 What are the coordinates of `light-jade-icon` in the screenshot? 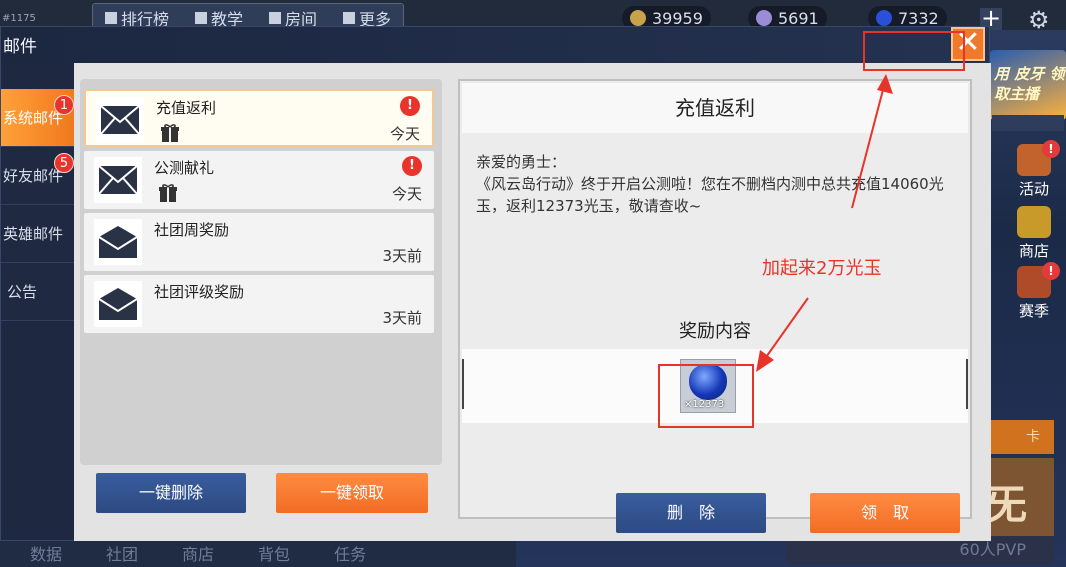 It's located at (884, 18).